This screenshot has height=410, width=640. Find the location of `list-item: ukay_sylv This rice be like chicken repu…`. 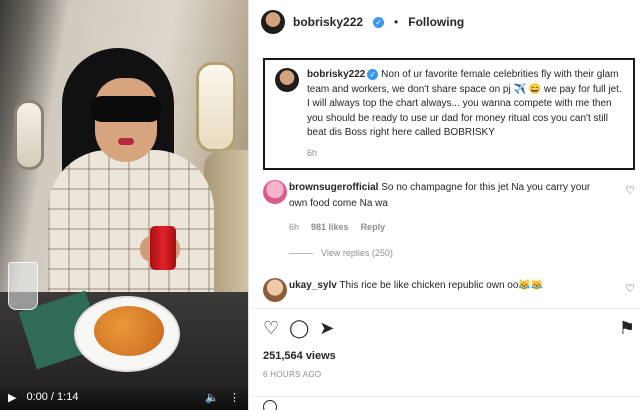

list-item: ukay_sylv This rice be like chicken repu… is located at coordinates (449, 291).